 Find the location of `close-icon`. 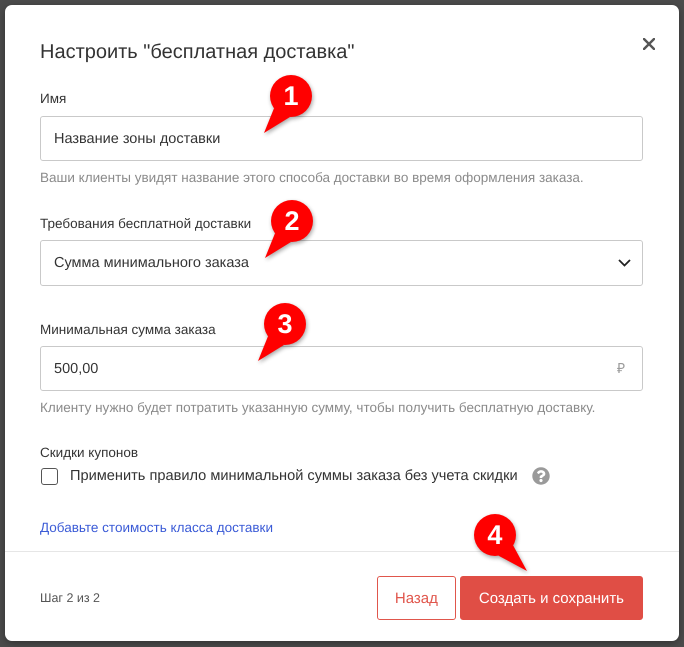

close-icon is located at coordinates (649, 44).